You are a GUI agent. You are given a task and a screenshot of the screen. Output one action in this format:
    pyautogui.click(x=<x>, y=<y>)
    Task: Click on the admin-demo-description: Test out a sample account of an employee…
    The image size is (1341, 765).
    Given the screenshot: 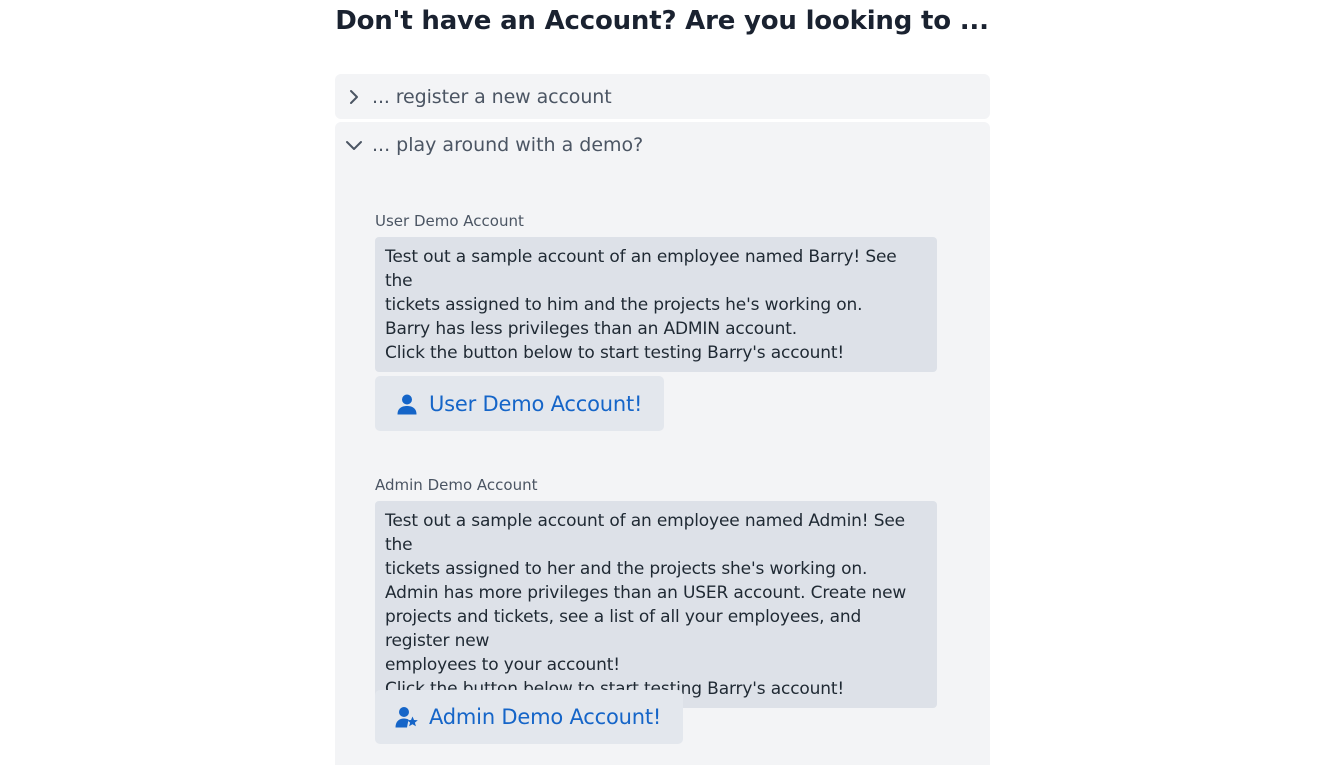 What is the action you would take?
    pyautogui.click(x=656, y=604)
    